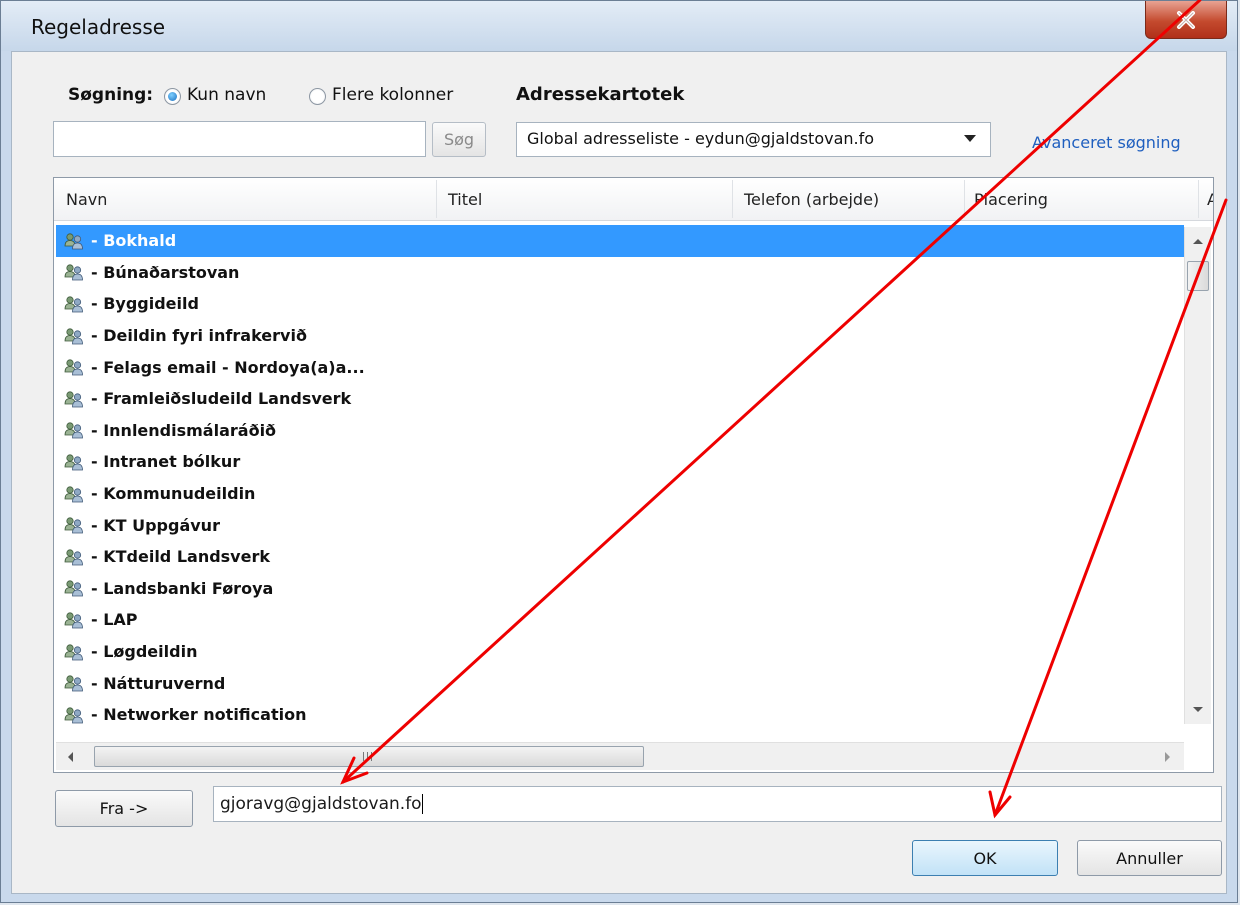 This screenshot has height=905, width=1240. I want to click on list-item: - Innlendismálaráðið, so click(620, 431).